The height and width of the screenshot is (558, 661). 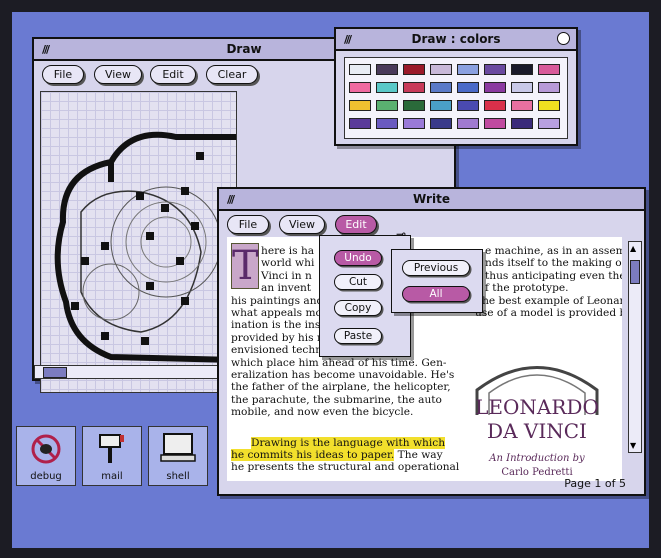 I want to click on draw-clear-button: Clear, so click(x=232, y=74).